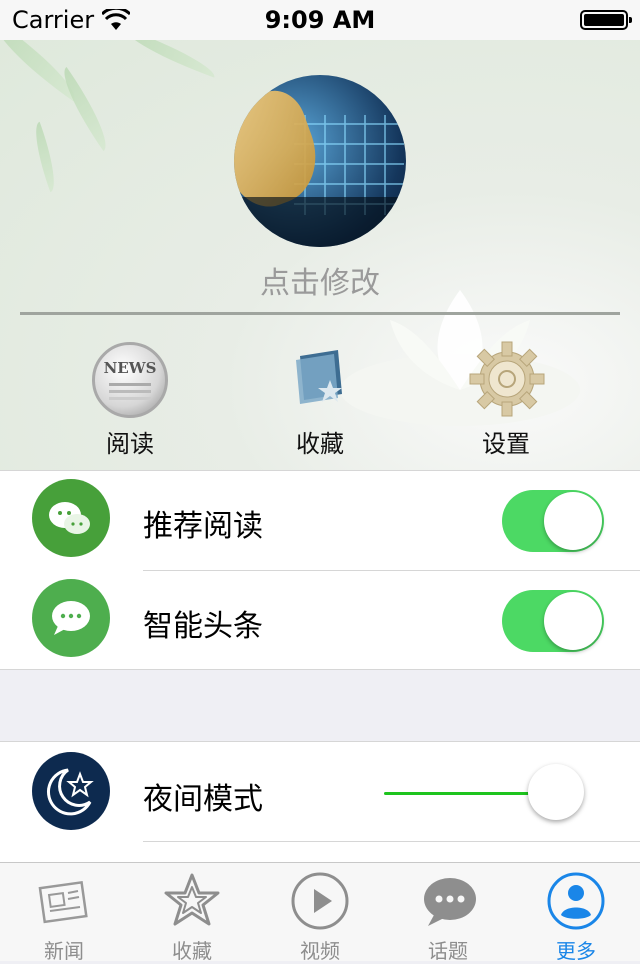 The height and width of the screenshot is (964, 640). I want to click on battery-icon, so click(606, 20).